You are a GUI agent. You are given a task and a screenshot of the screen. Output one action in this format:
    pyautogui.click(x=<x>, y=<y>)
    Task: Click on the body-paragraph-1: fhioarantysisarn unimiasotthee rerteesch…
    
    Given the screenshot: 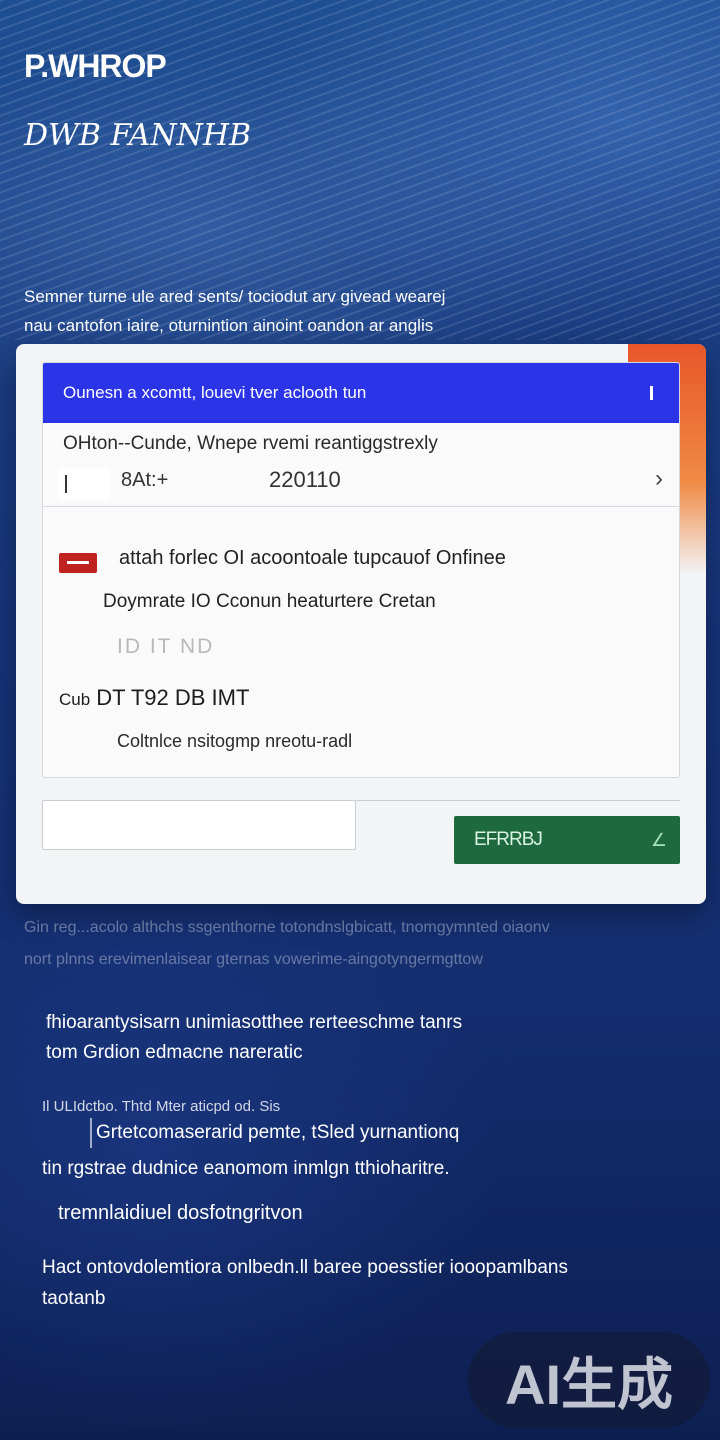 What is the action you would take?
    pyautogui.click(x=346, y=1038)
    